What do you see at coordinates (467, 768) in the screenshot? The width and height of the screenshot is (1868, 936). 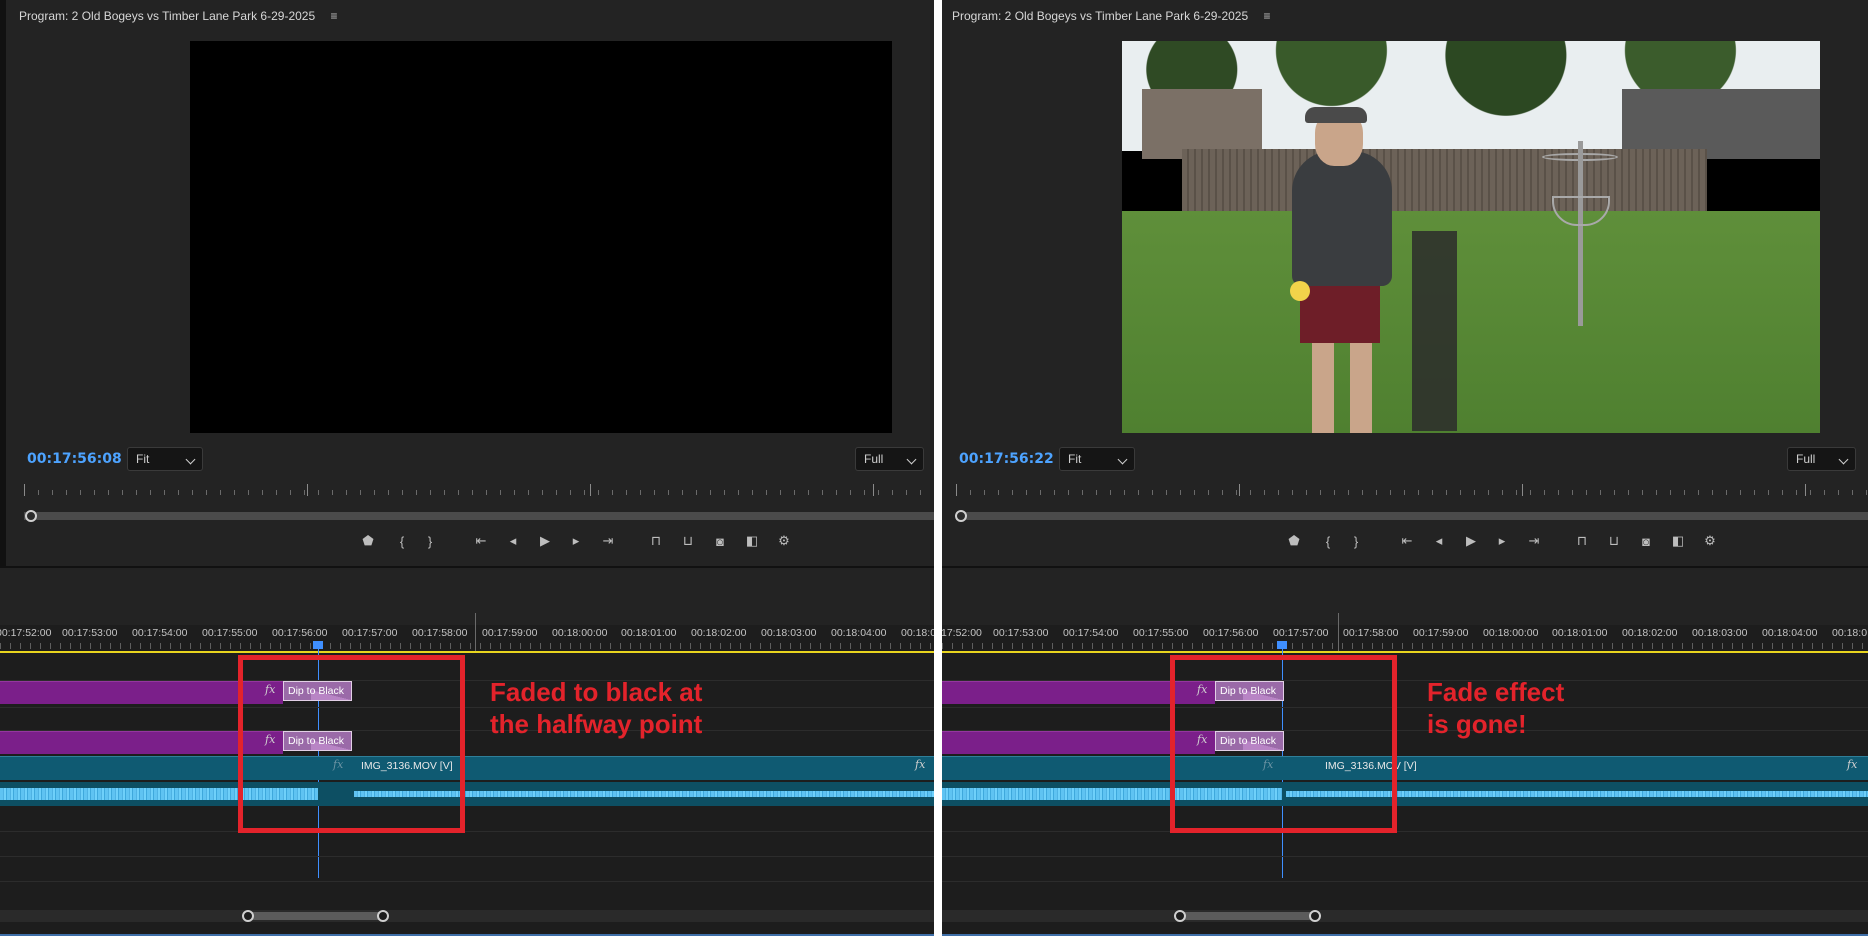 I see `video-clip-v1` at bounding box center [467, 768].